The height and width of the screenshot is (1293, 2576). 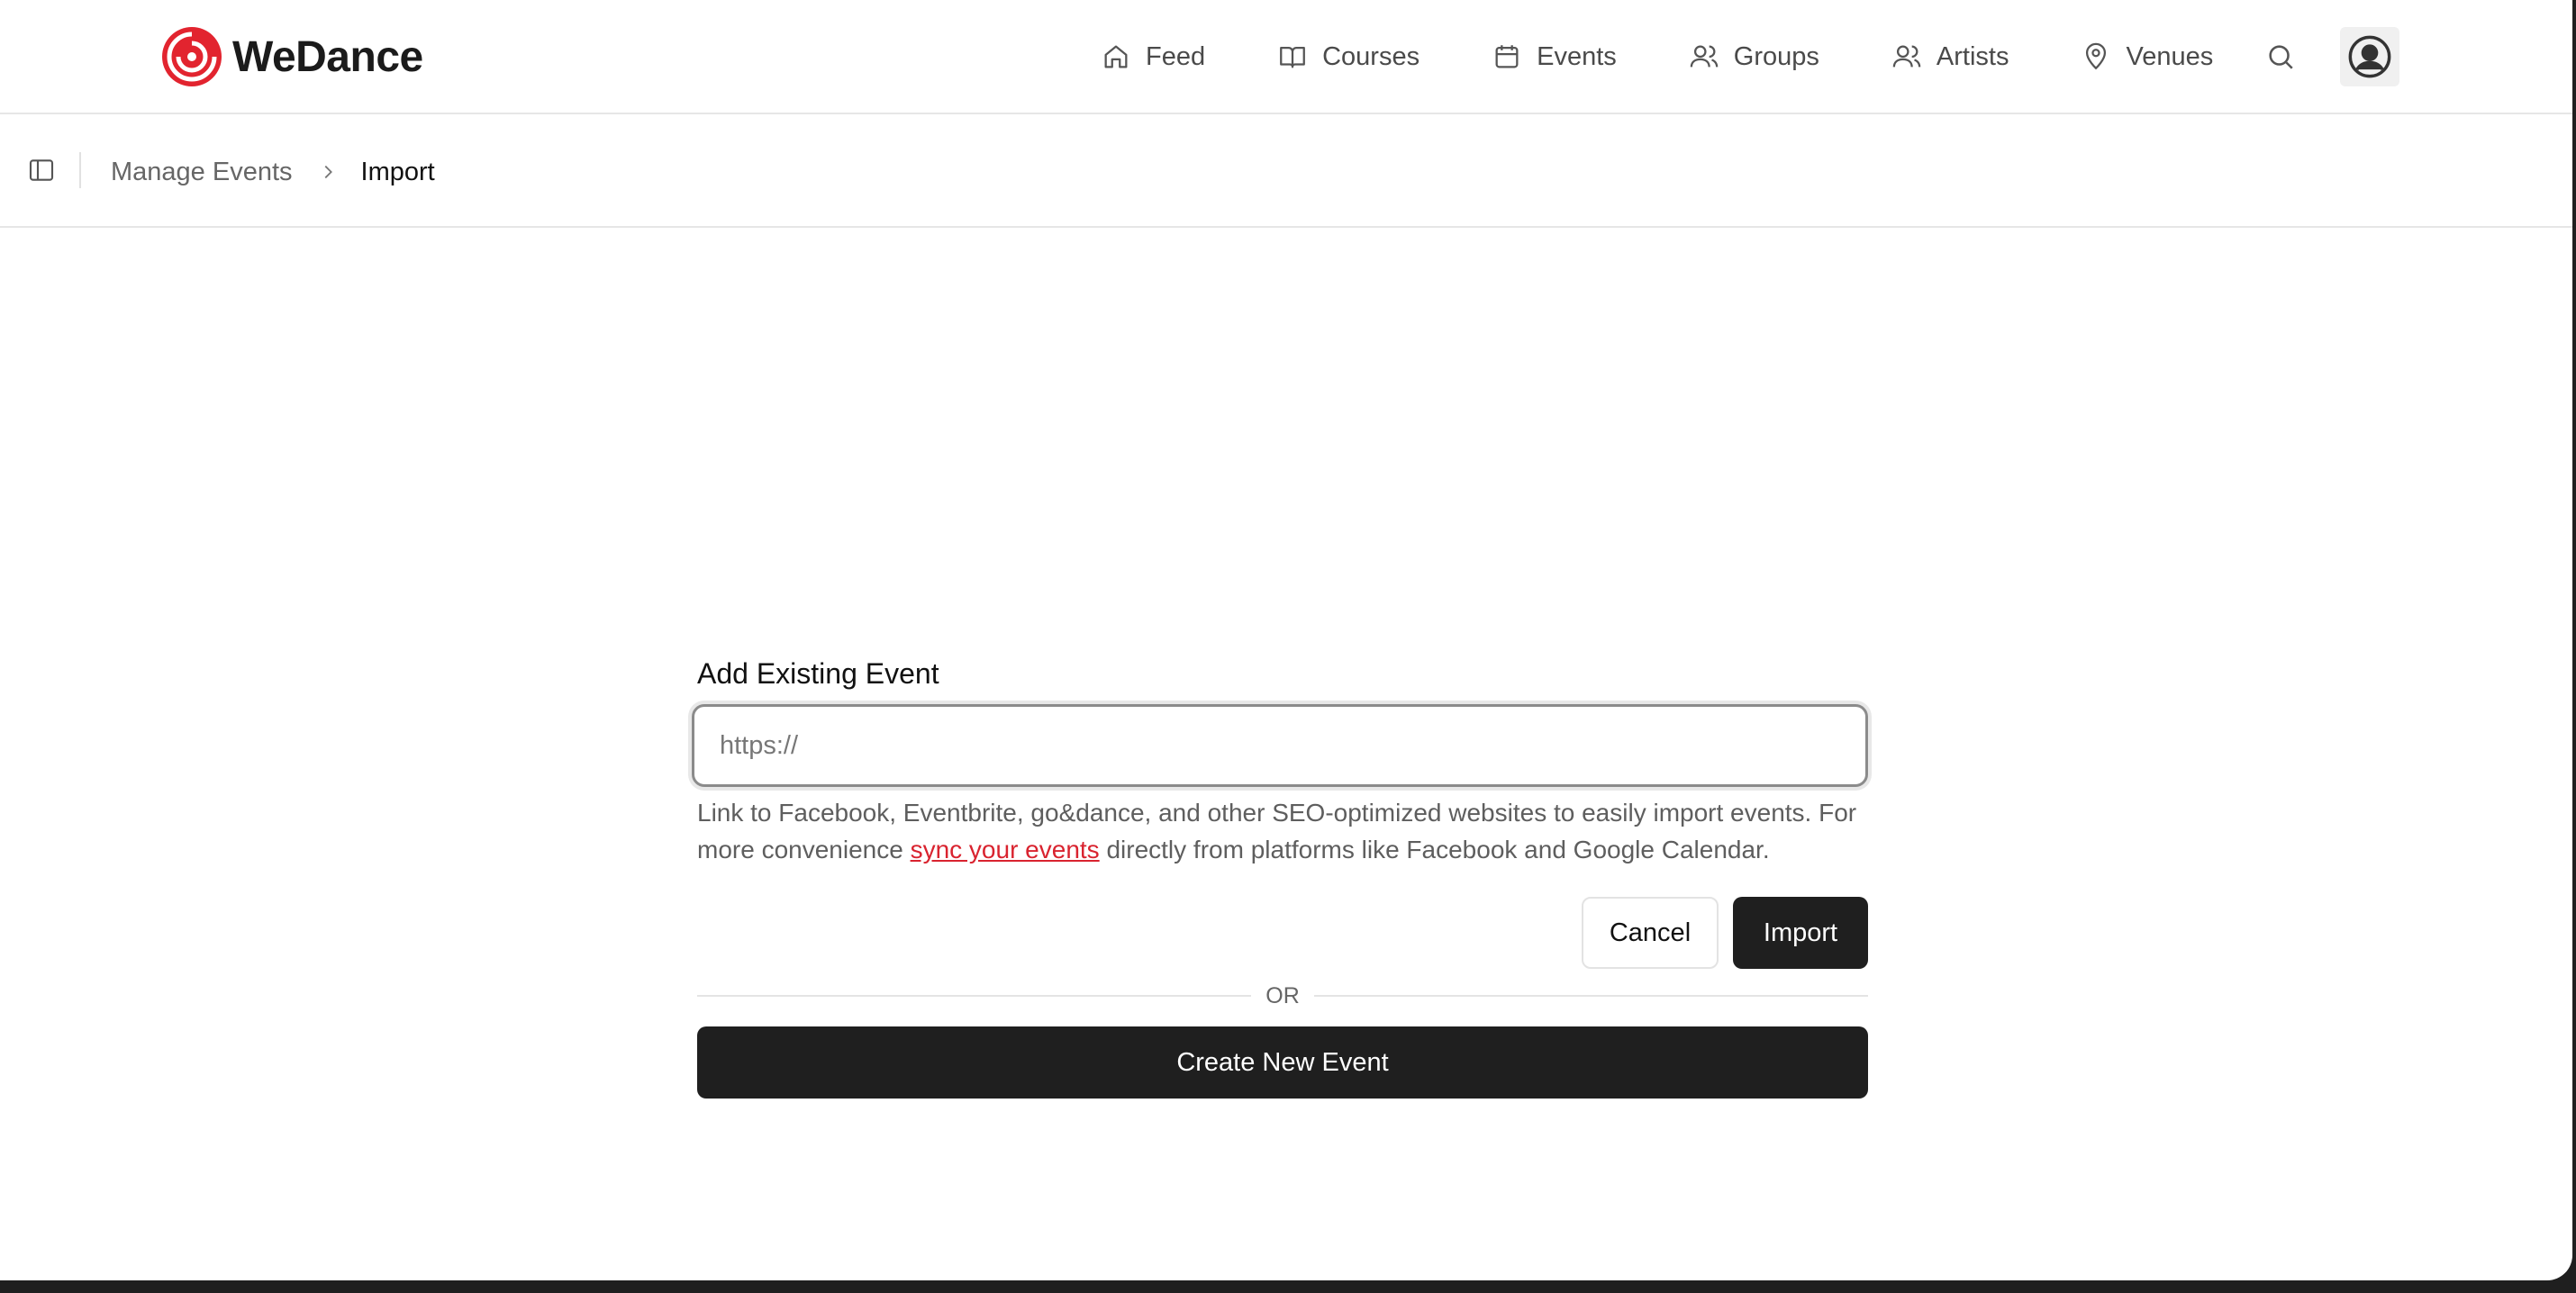 I want to click on profile-button, so click(x=2369, y=56).